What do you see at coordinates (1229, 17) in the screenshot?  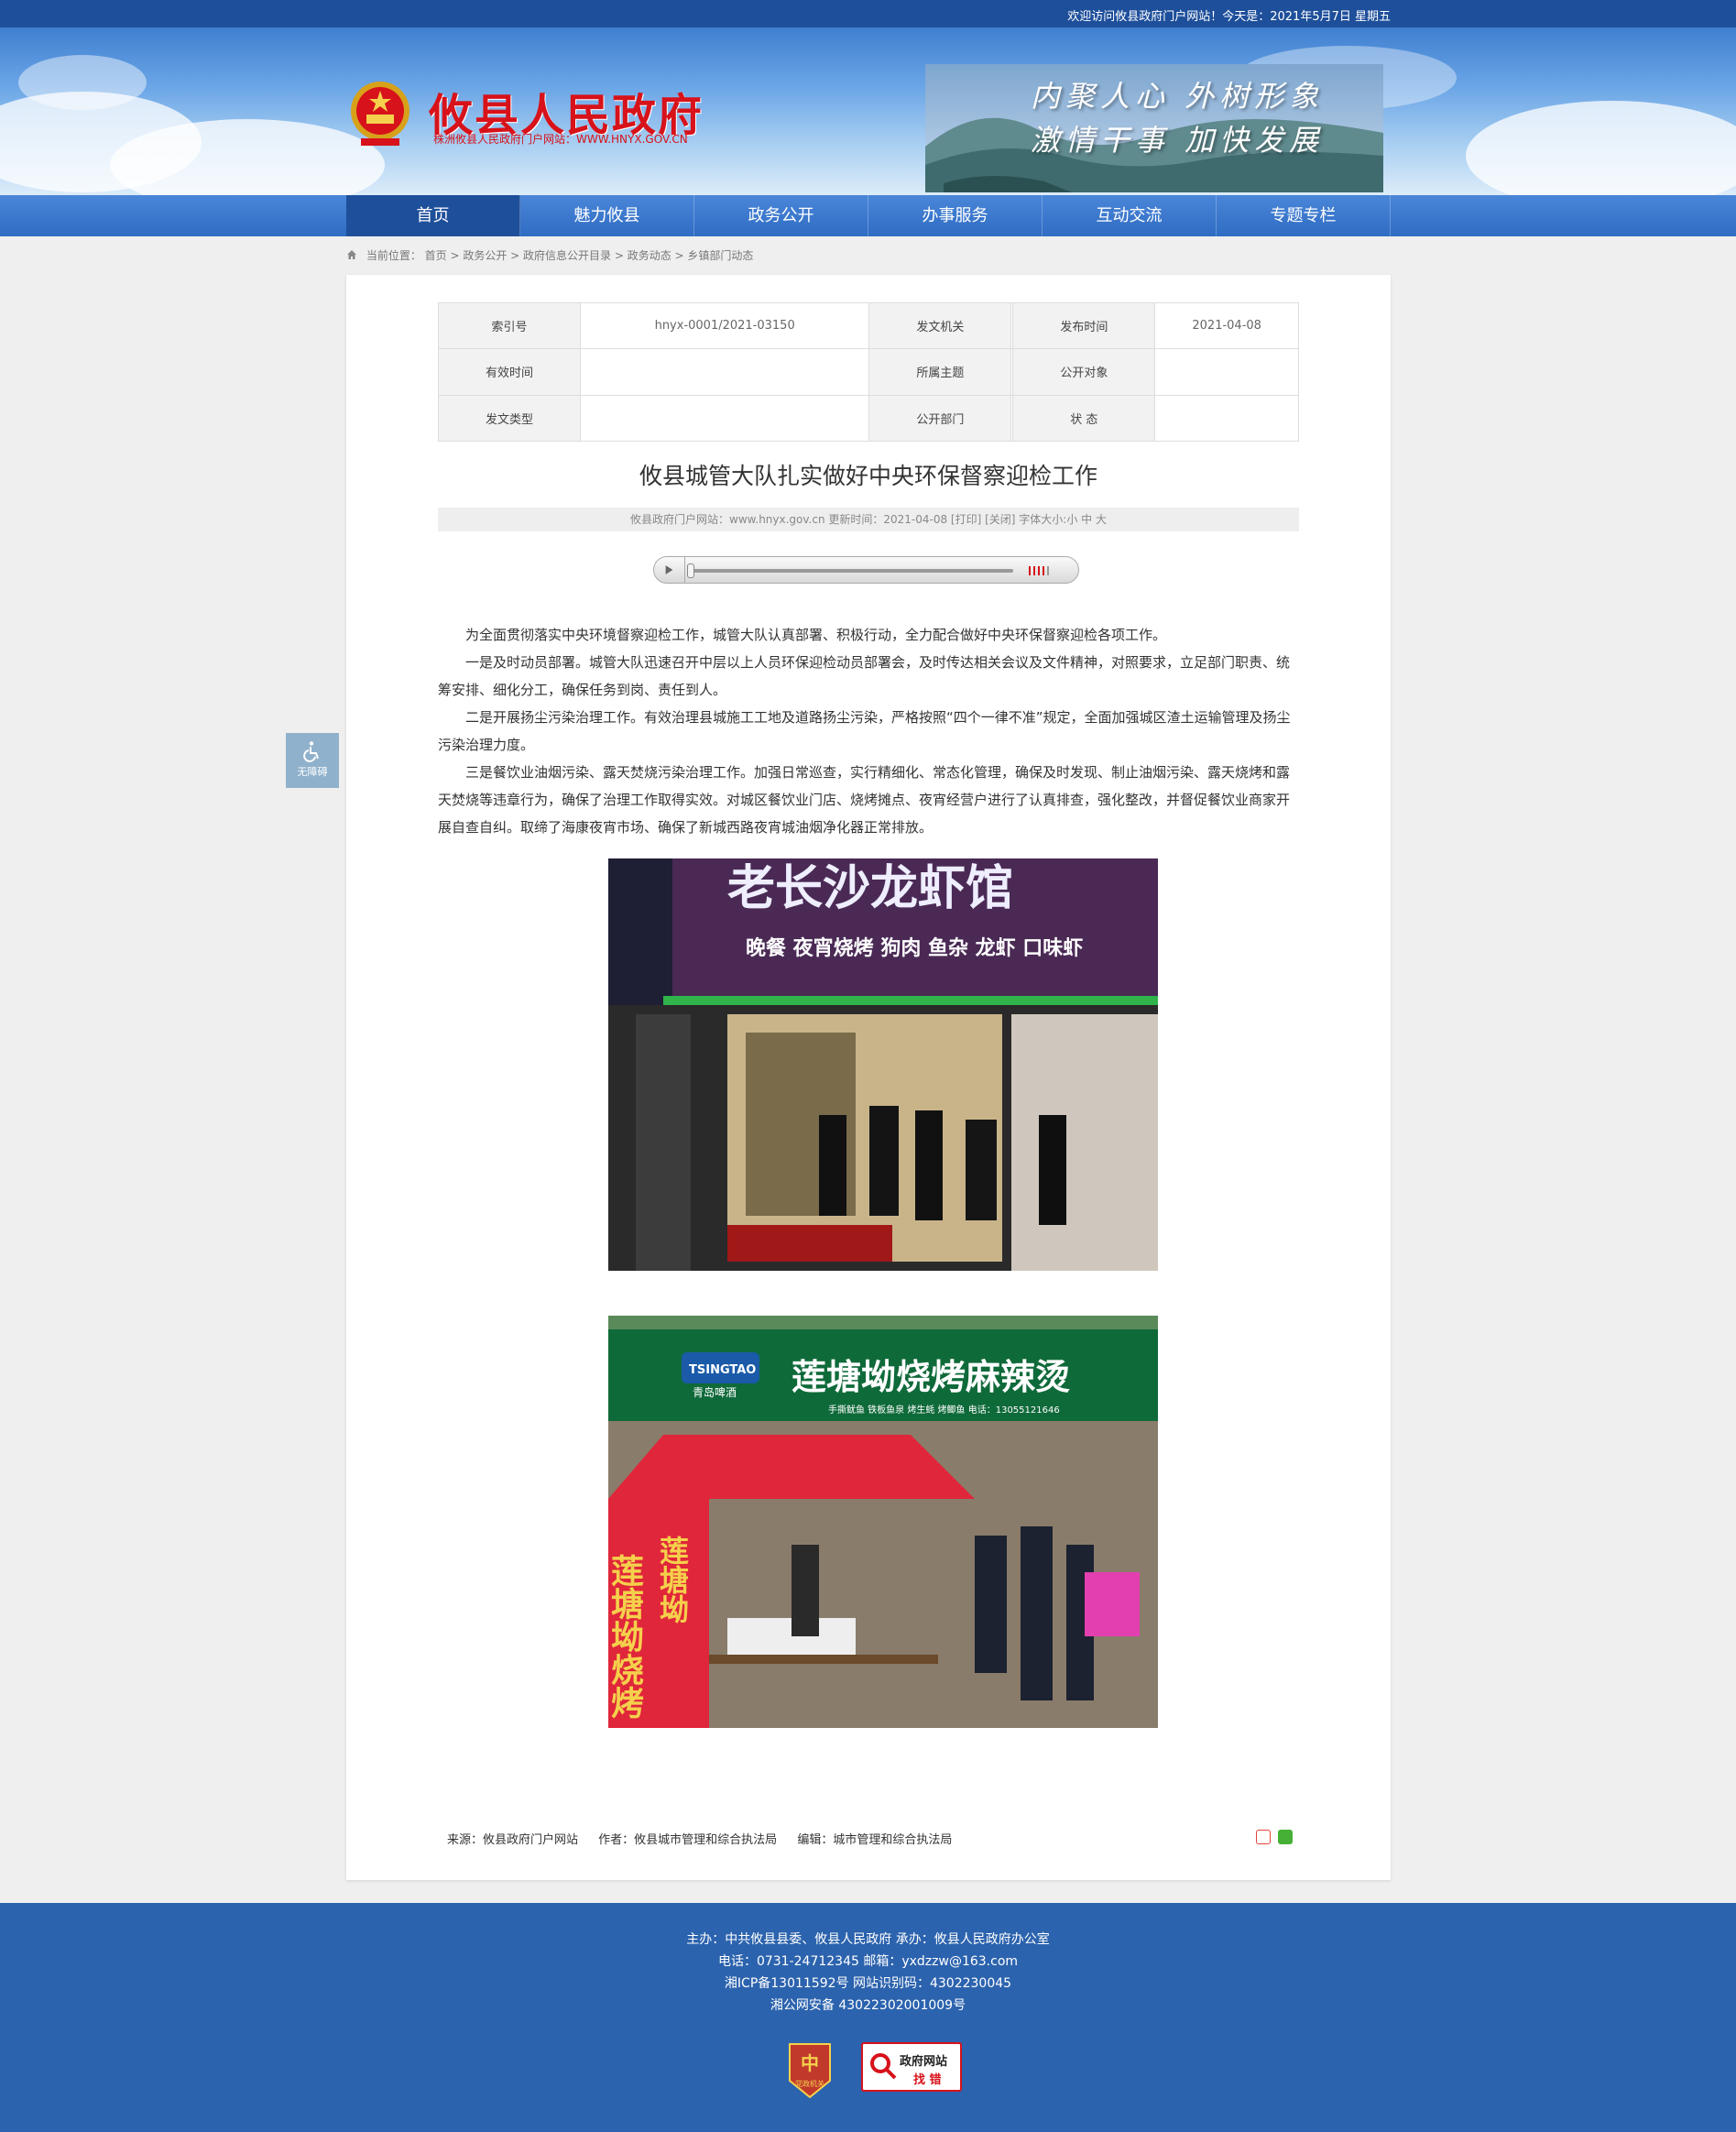 I see `welcome-text: 欢迎访问攸县政府门户网站！今天是：2021年5月7日 星期五` at bounding box center [1229, 17].